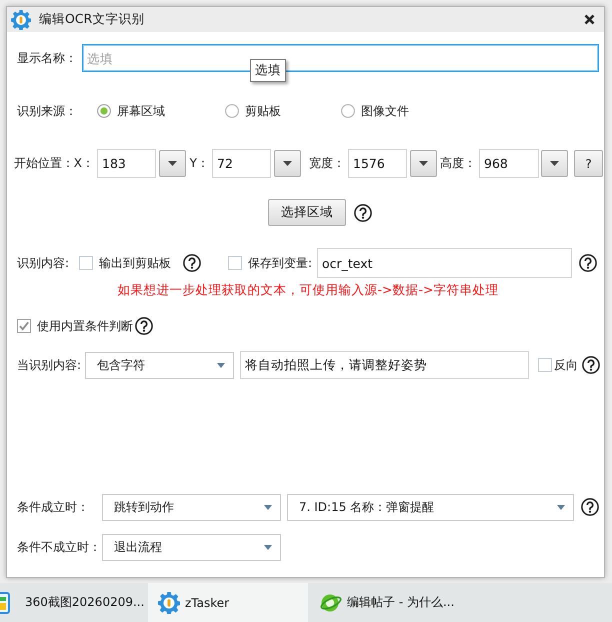  What do you see at coordinates (327, 163) in the screenshot?
I see `field-label: 宽度：` at bounding box center [327, 163].